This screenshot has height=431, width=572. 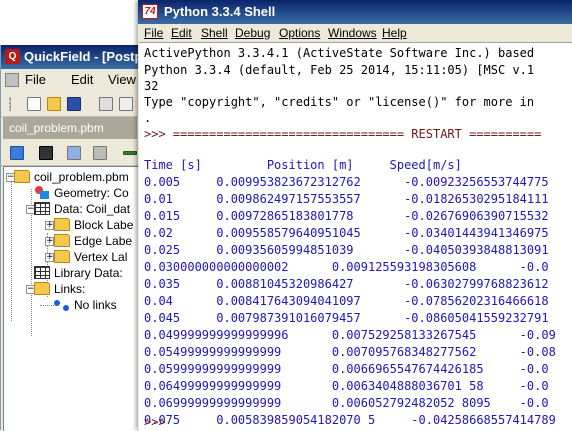 I want to click on quickfield-menu-bar: File Edit View, so click(x=70, y=80).